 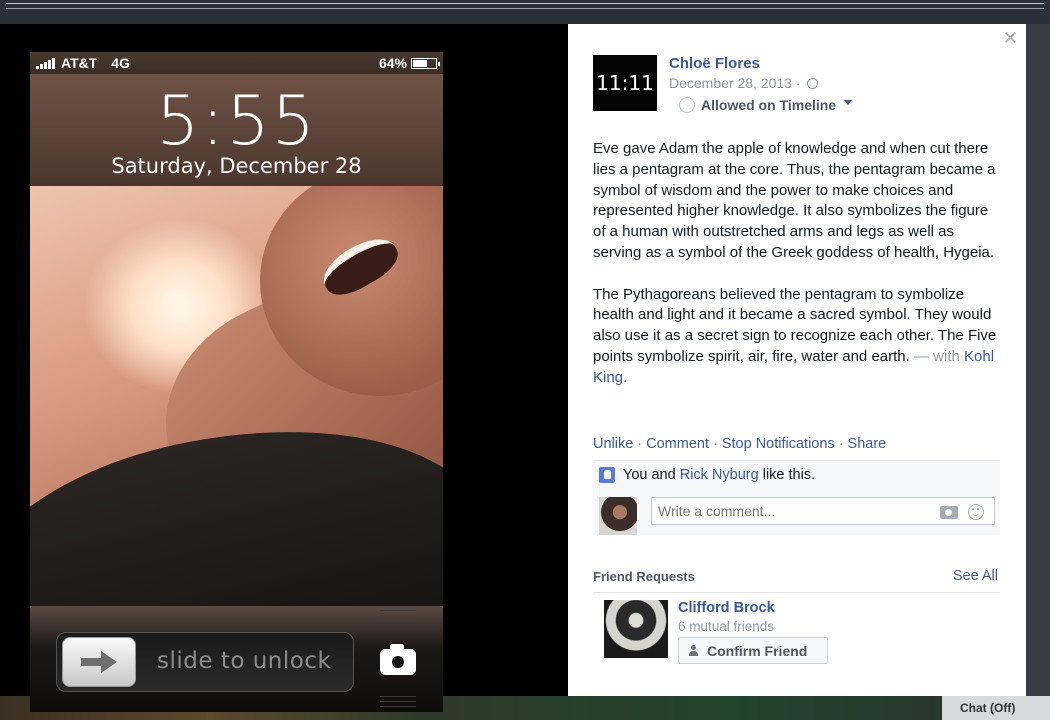 What do you see at coordinates (677, 444) in the screenshot?
I see `comment-link: Comment` at bounding box center [677, 444].